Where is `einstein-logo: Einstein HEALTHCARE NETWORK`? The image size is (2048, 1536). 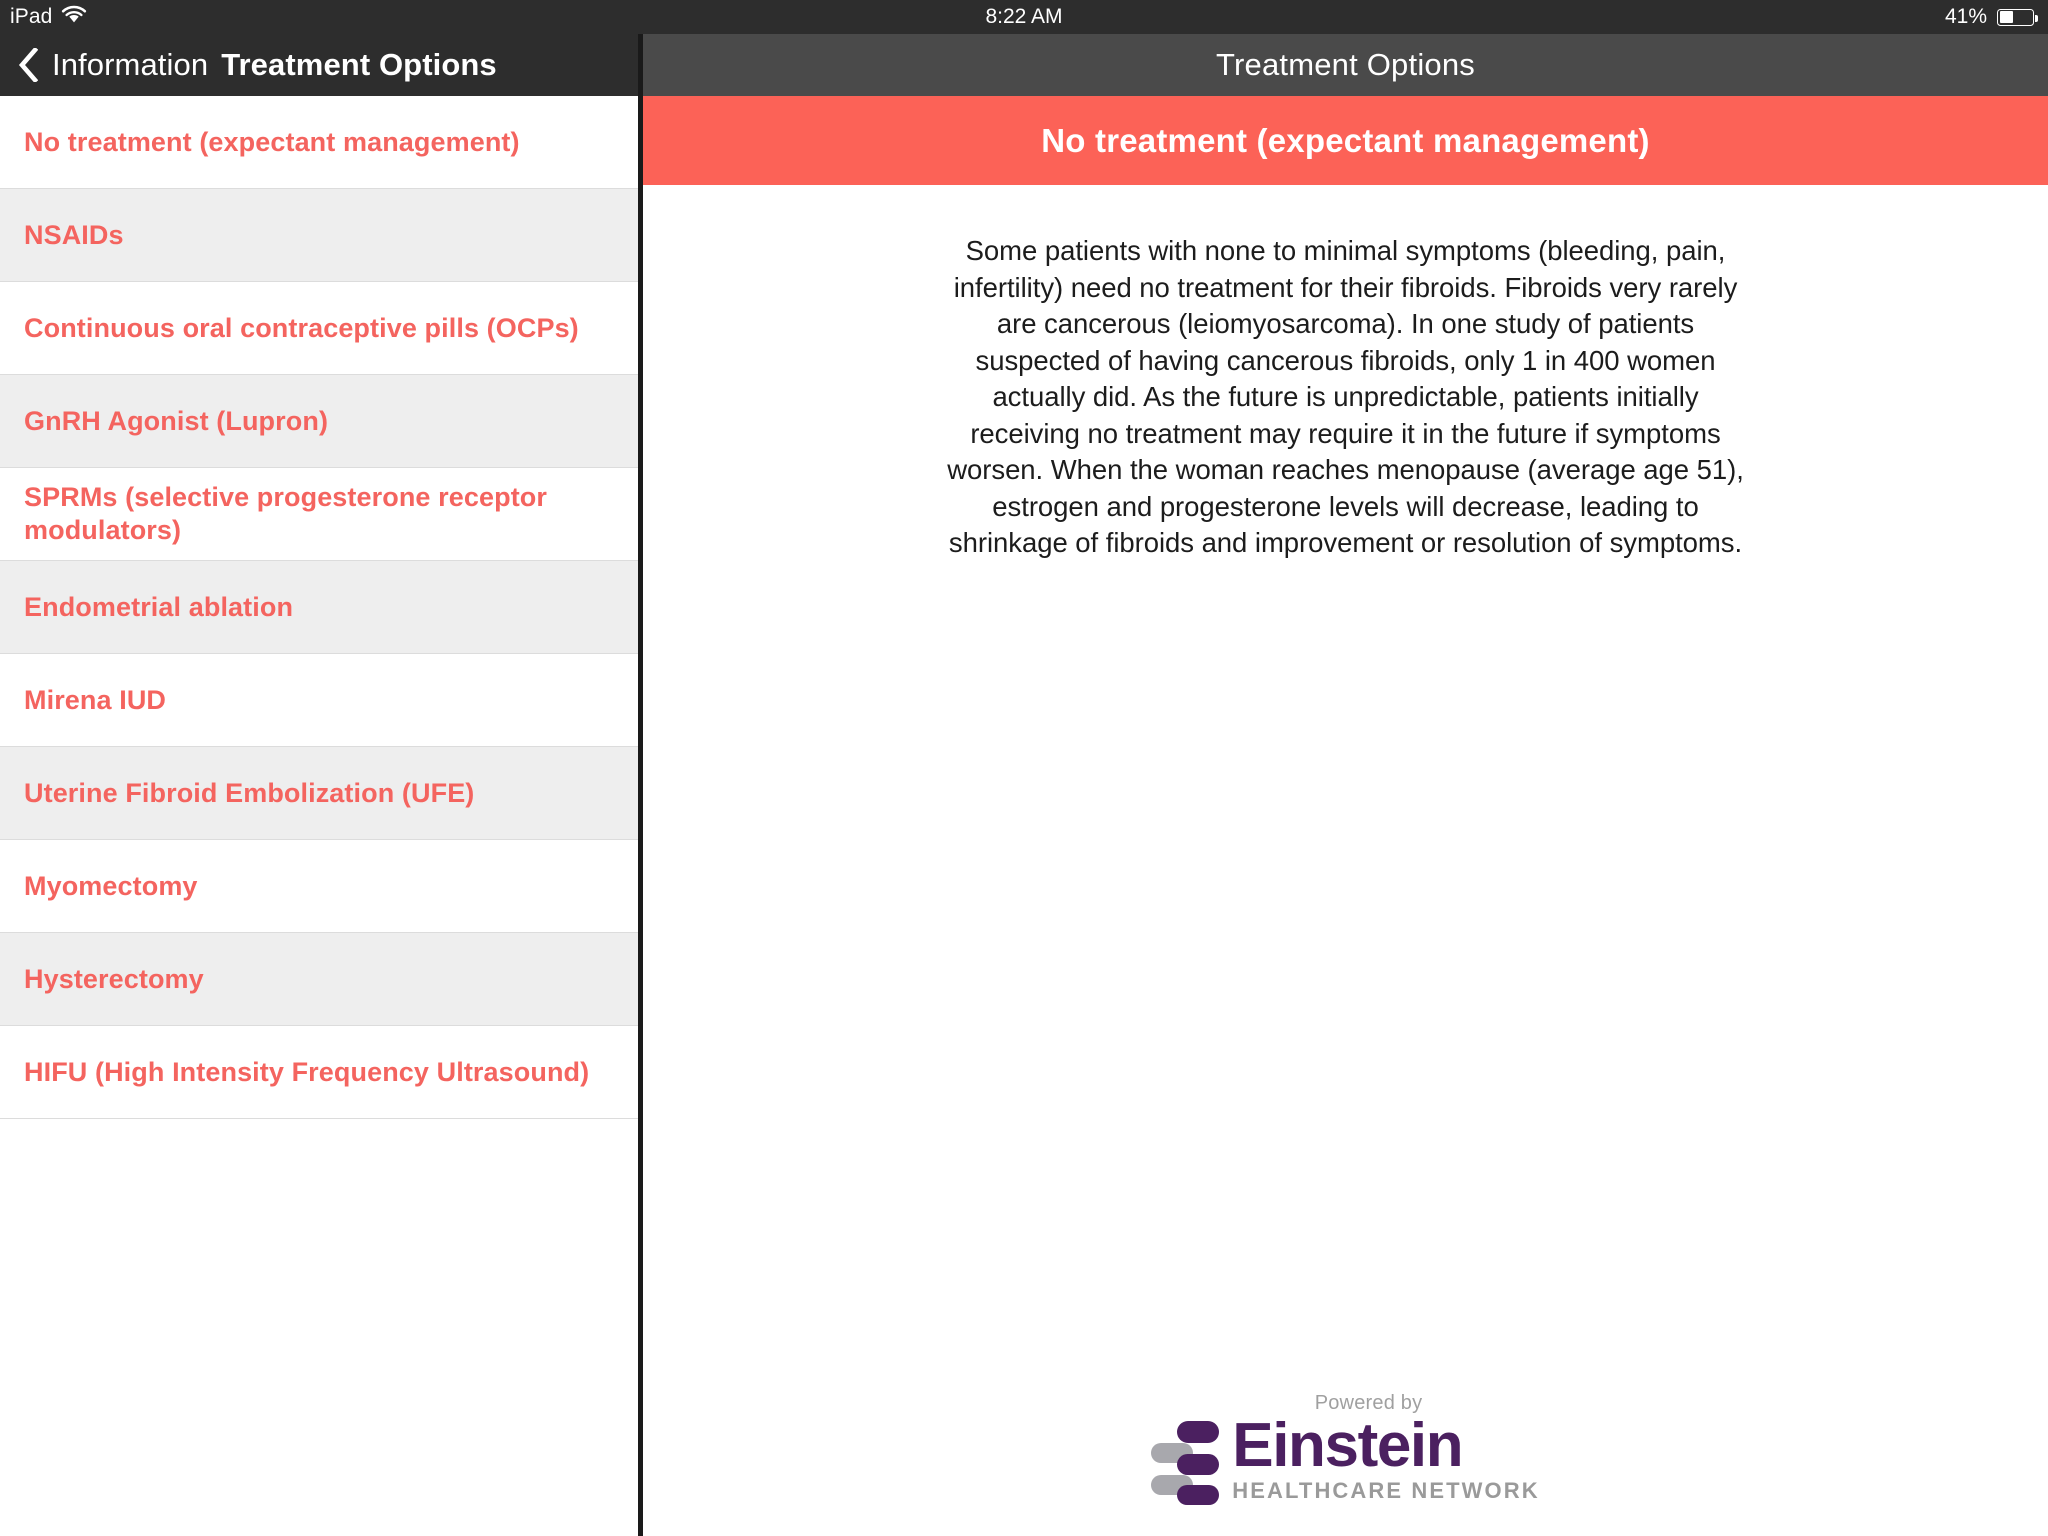
einstein-logo: Einstein HEALTHCARE NETWORK is located at coordinates (1345, 1460).